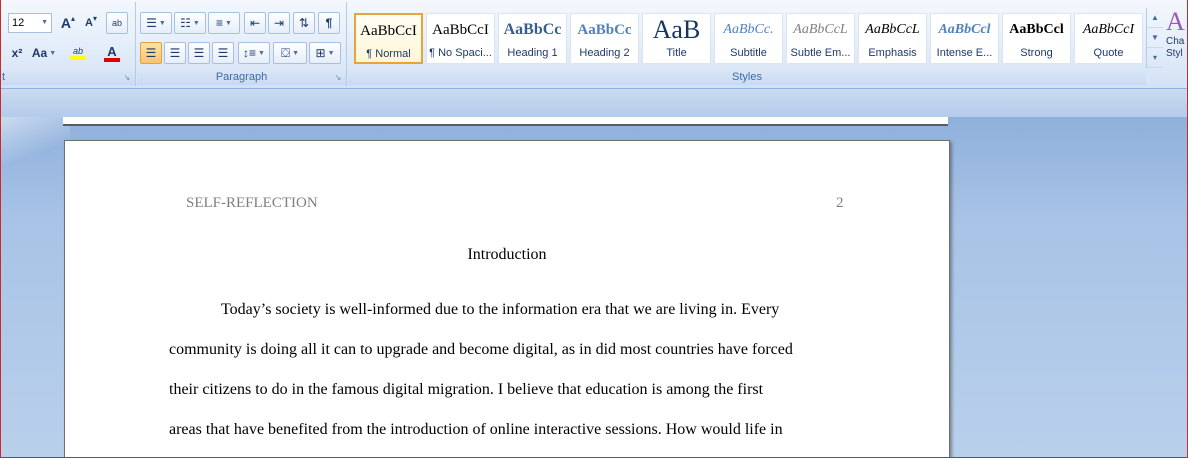  Describe the element at coordinates (304, 23) in the screenshot. I see `sort-button: ⇅` at that location.